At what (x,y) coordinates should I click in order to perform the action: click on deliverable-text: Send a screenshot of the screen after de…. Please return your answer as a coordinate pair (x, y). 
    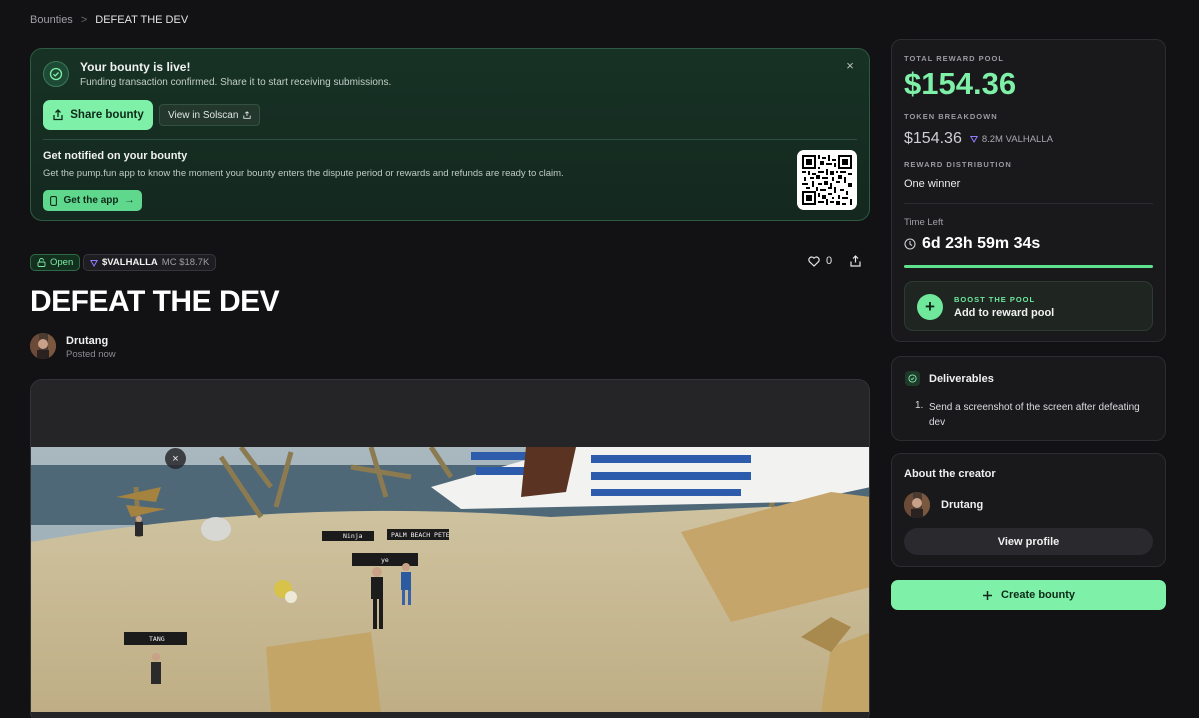
    Looking at the image, I should click on (1034, 415).